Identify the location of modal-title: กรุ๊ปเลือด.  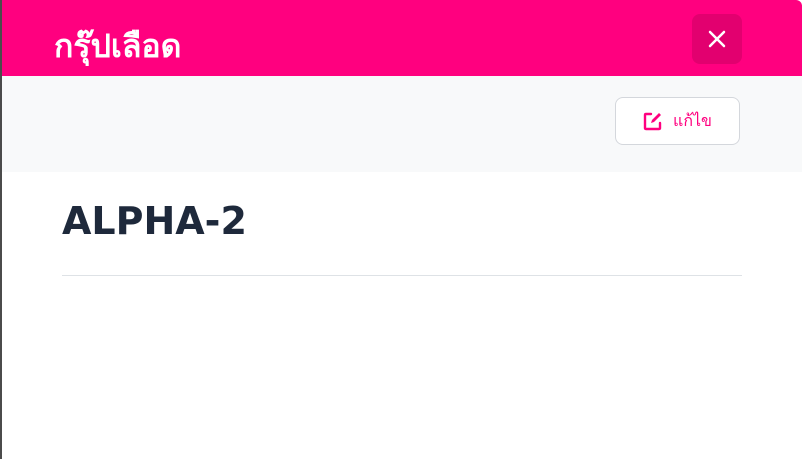
(118, 46).